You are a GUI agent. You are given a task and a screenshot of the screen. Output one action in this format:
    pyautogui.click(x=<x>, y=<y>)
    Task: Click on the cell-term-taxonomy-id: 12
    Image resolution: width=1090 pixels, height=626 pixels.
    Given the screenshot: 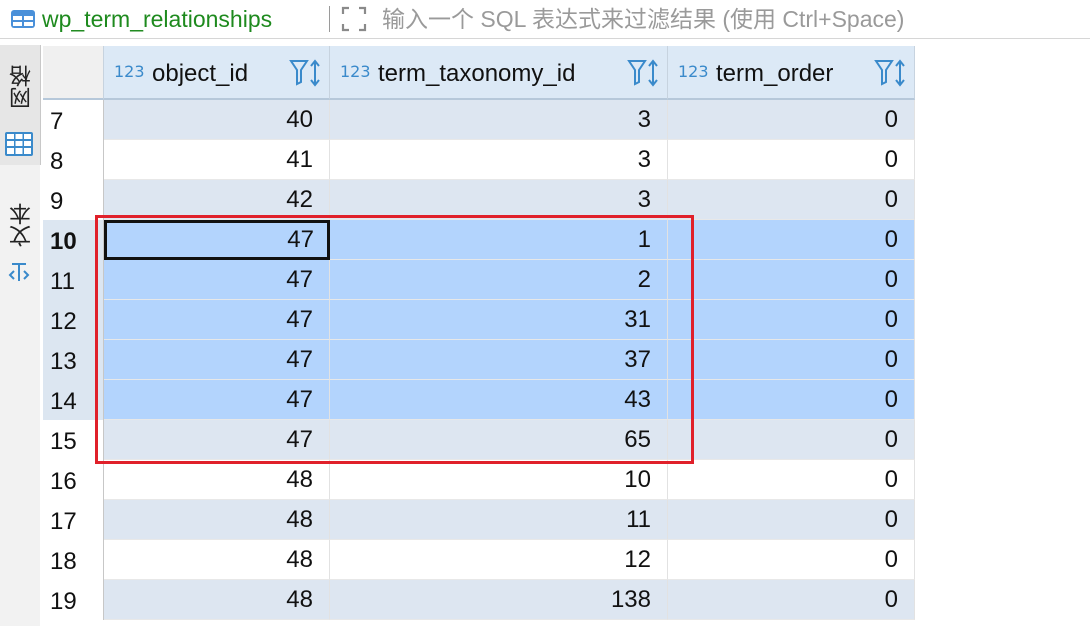 What is the action you would take?
    pyautogui.click(x=499, y=560)
    